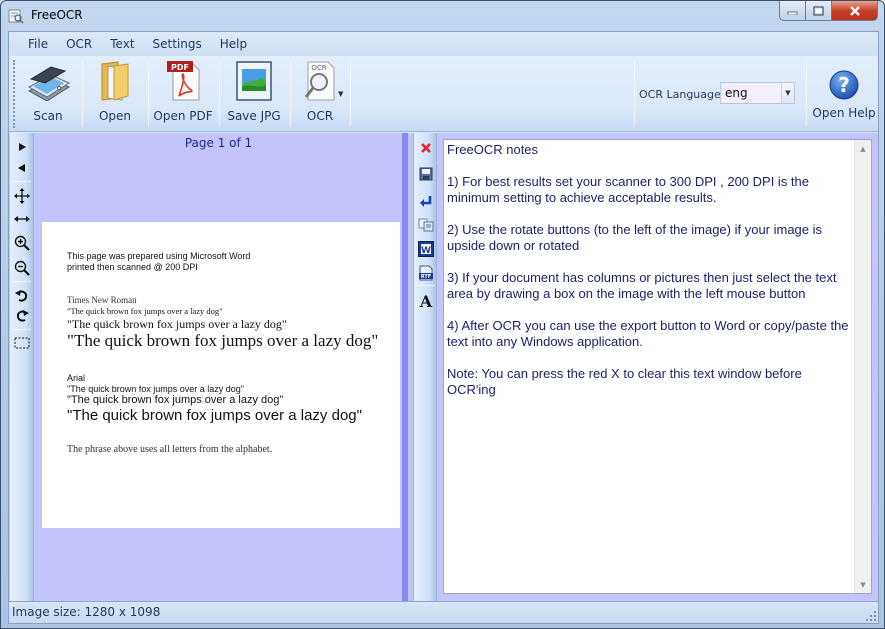 The image size is (885, 629). I want to click on save-text-button, so click(426, 174).